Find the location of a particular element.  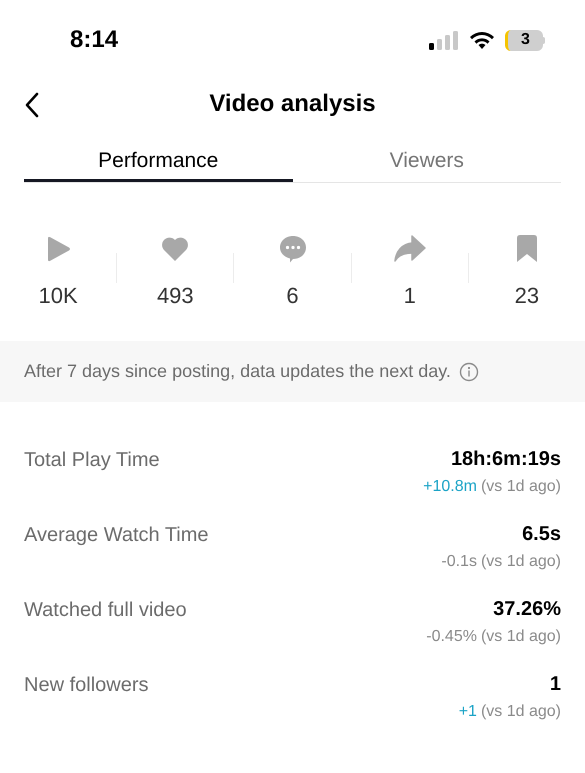

metric-value: 18h:6m:19s is located at coordinates (505, 459).